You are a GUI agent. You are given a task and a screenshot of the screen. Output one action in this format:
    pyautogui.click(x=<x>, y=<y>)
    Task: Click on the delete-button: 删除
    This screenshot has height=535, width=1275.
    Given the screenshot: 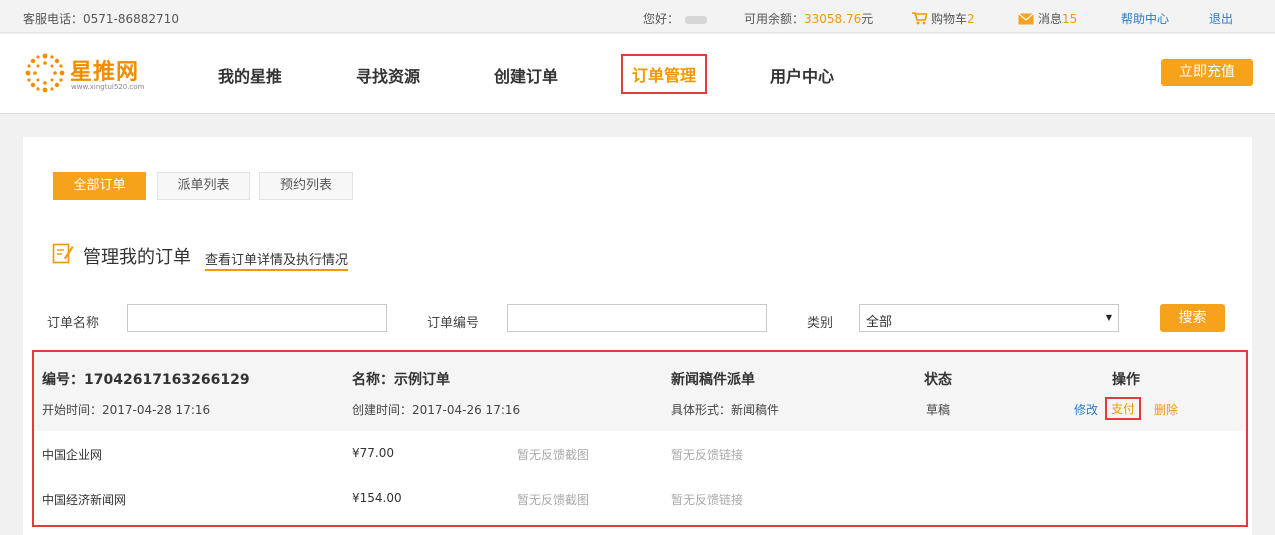 What is the action you would take?
    pyautogui.click(x=1166, y=409)
    